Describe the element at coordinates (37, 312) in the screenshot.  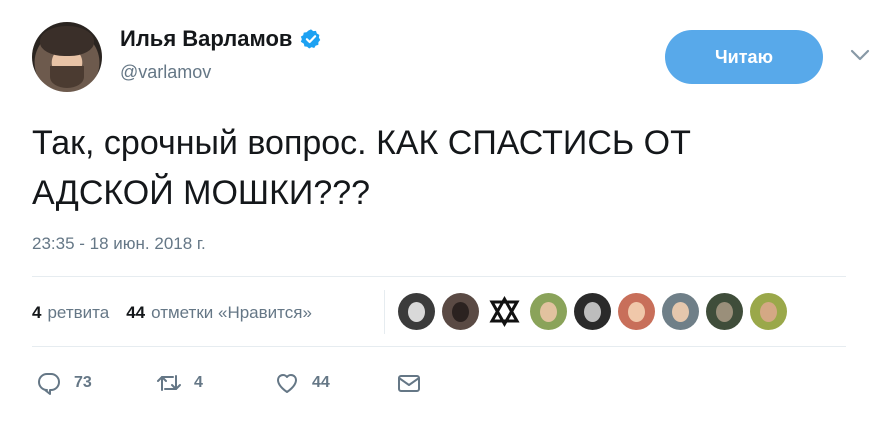
I see `retweets-count: 4` at that location.